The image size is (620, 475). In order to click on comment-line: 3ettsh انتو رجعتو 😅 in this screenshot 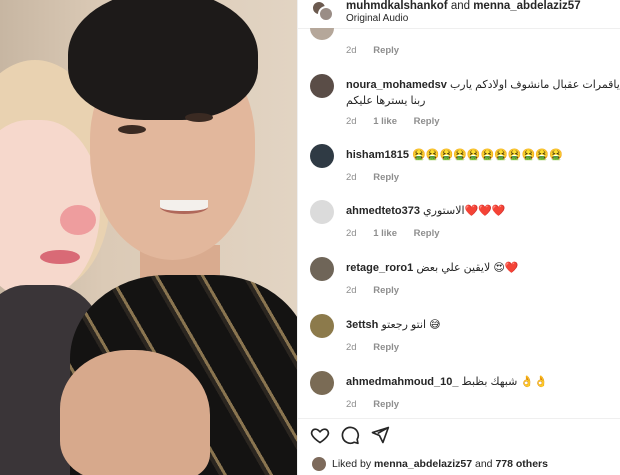, I will do `click(393, 324)`.